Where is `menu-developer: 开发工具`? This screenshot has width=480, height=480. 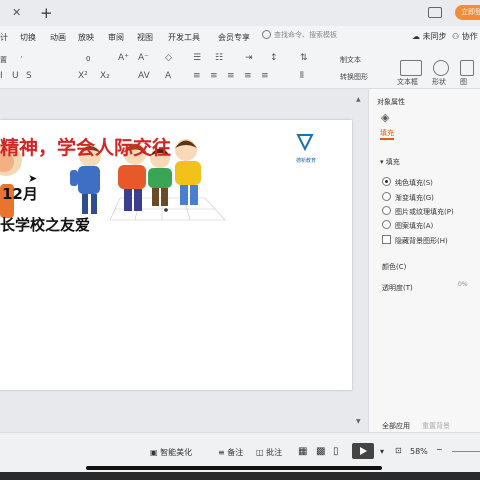 menu-developer: 开发工具 is located at coordinates (184, 37).